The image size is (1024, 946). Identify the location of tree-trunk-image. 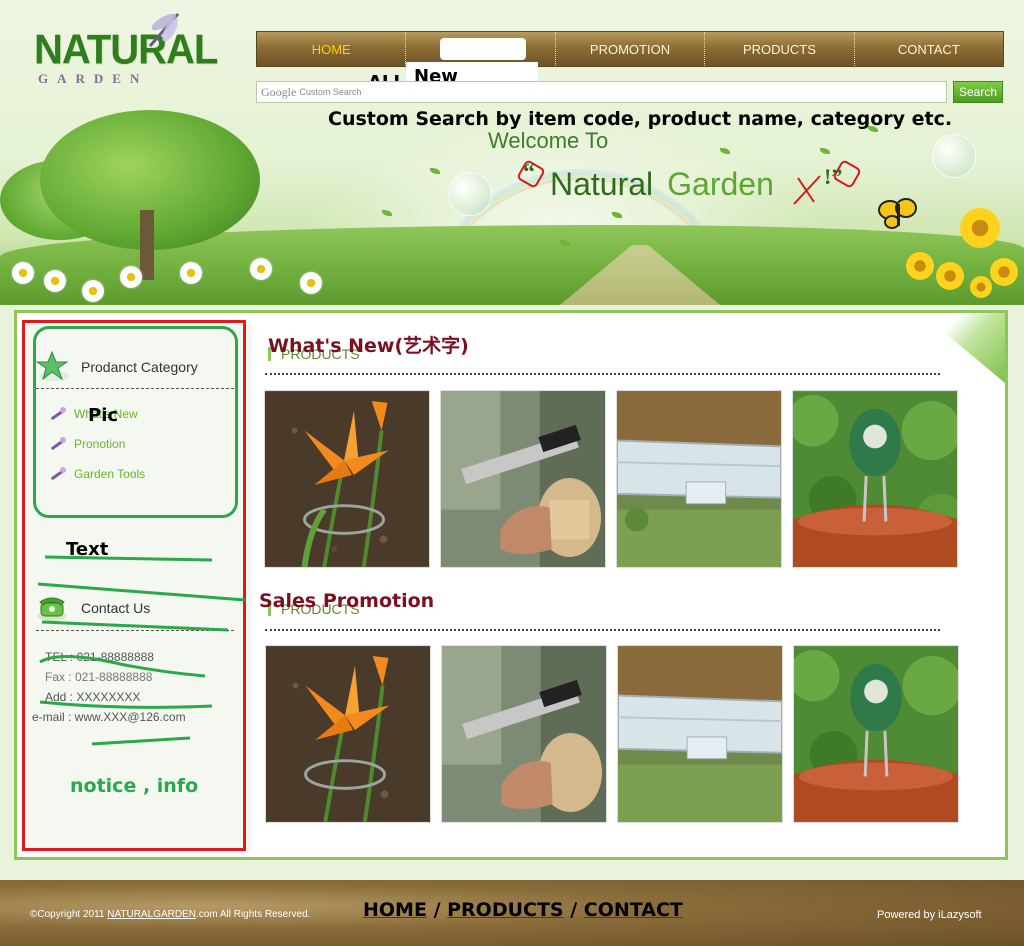
(147, 245).